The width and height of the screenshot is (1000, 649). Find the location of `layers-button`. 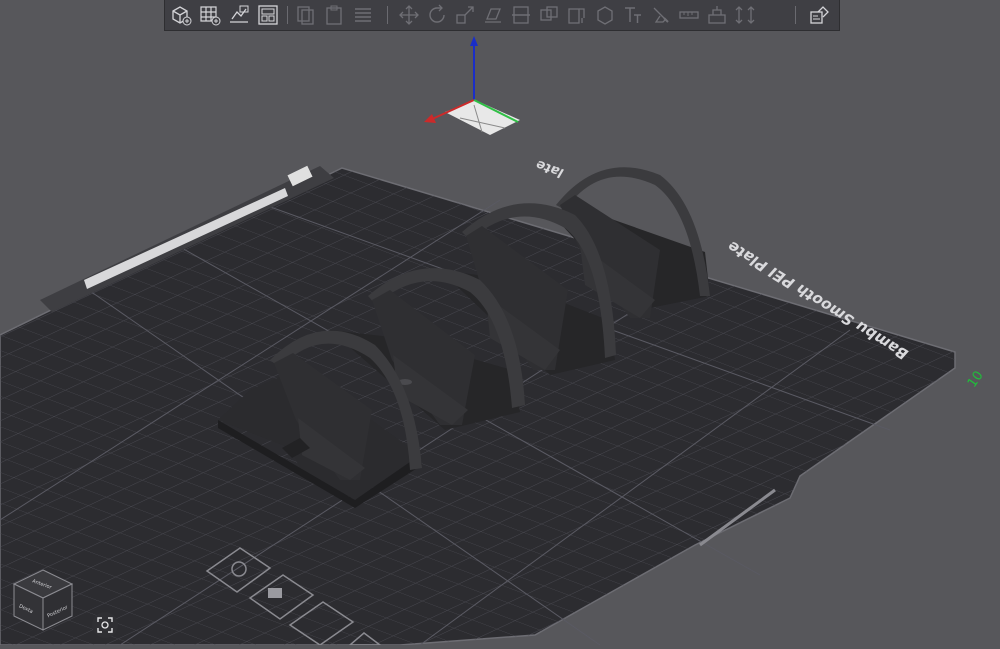

layers-button is located at coordinates (363, 15).